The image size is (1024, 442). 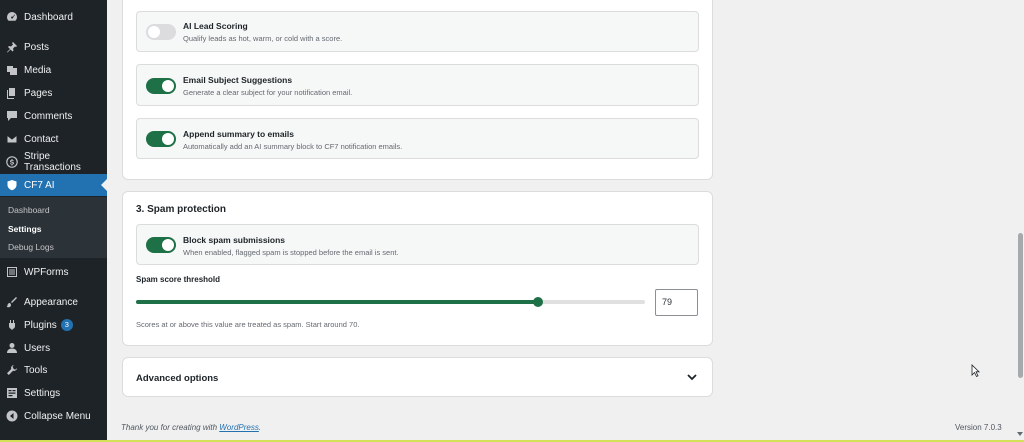 I want to click on slider-fill, so click(x=337, y=302).